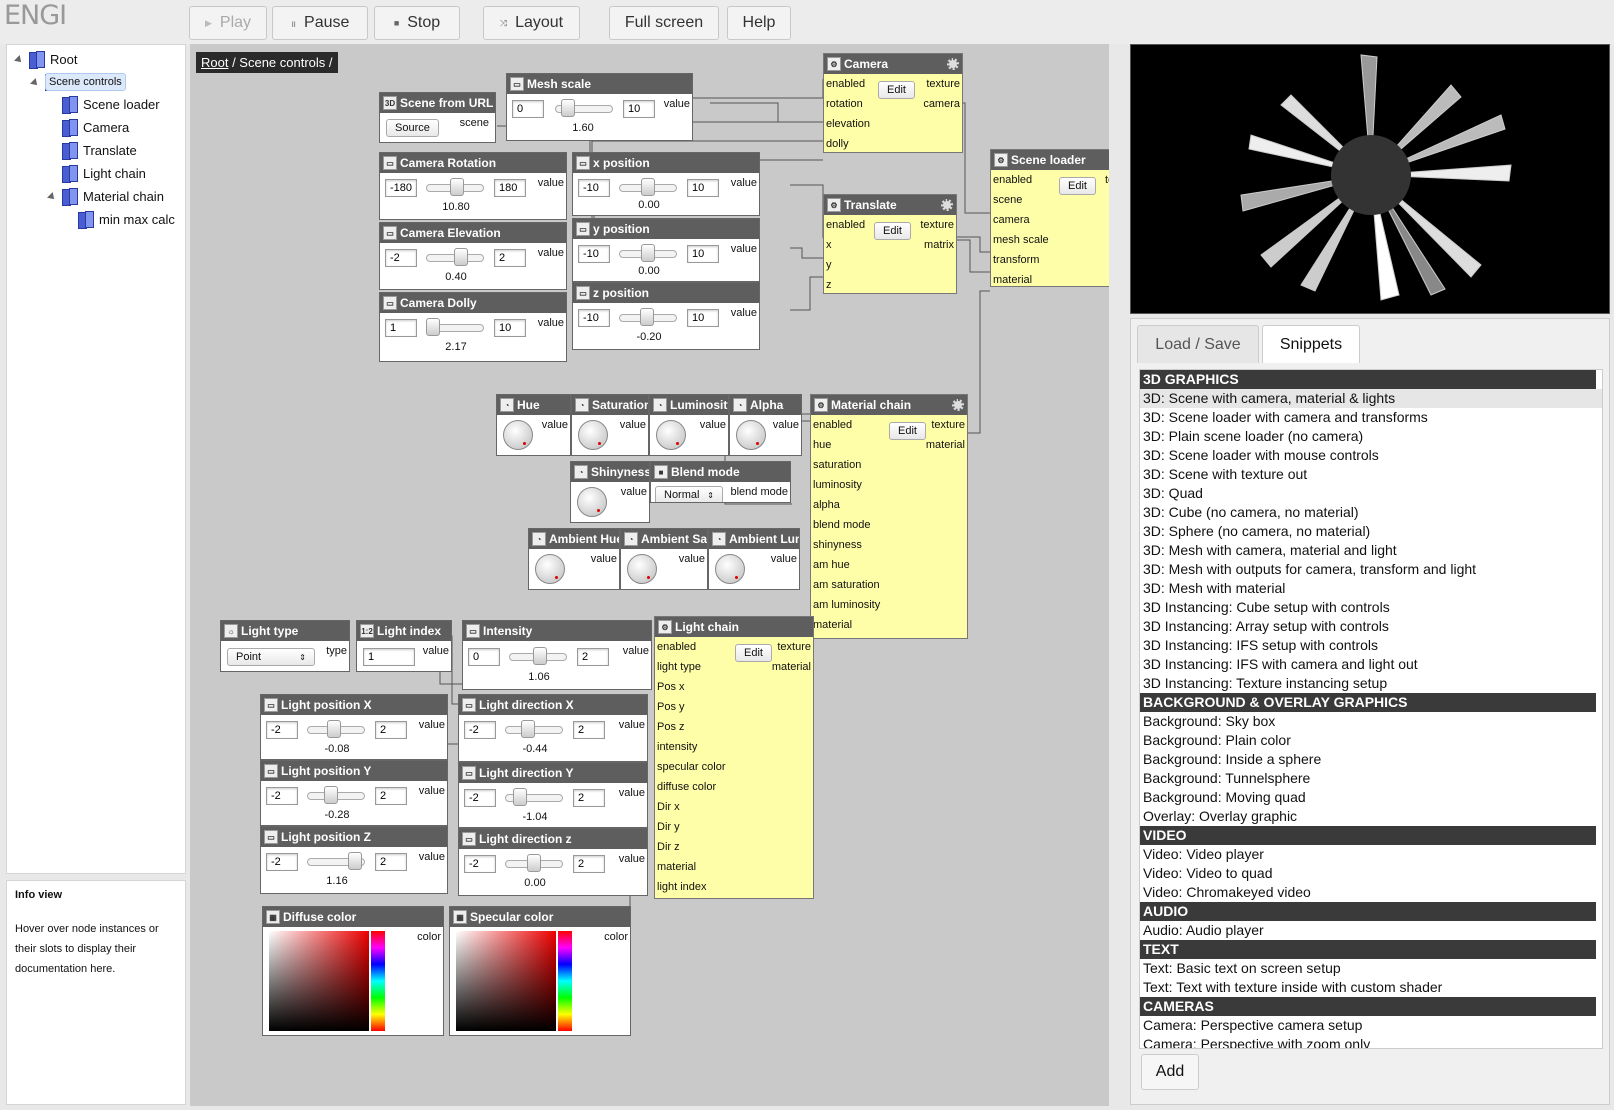 The width and height of the screenshot is (1614, 1110). I want to click on snippet-item: Background: Sky box, so click(1371, 721).